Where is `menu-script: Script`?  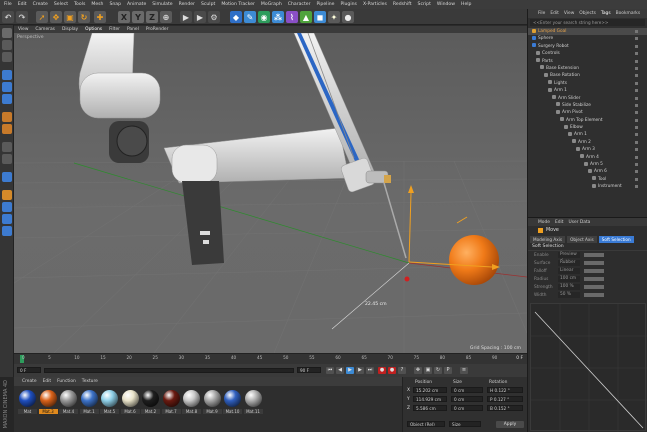
menu-script: Script is located at coordinates (424, 4).